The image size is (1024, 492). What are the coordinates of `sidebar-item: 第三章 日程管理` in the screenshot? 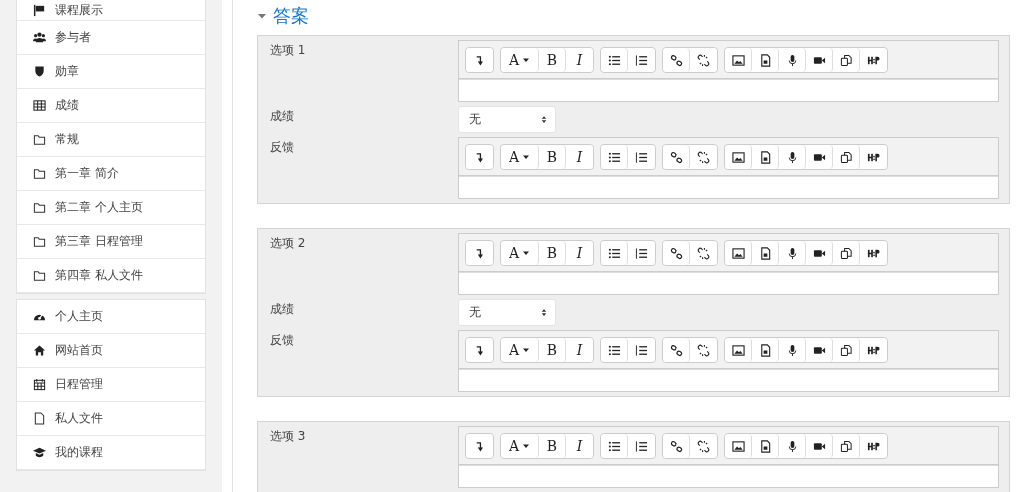 It's located at (111, 242).